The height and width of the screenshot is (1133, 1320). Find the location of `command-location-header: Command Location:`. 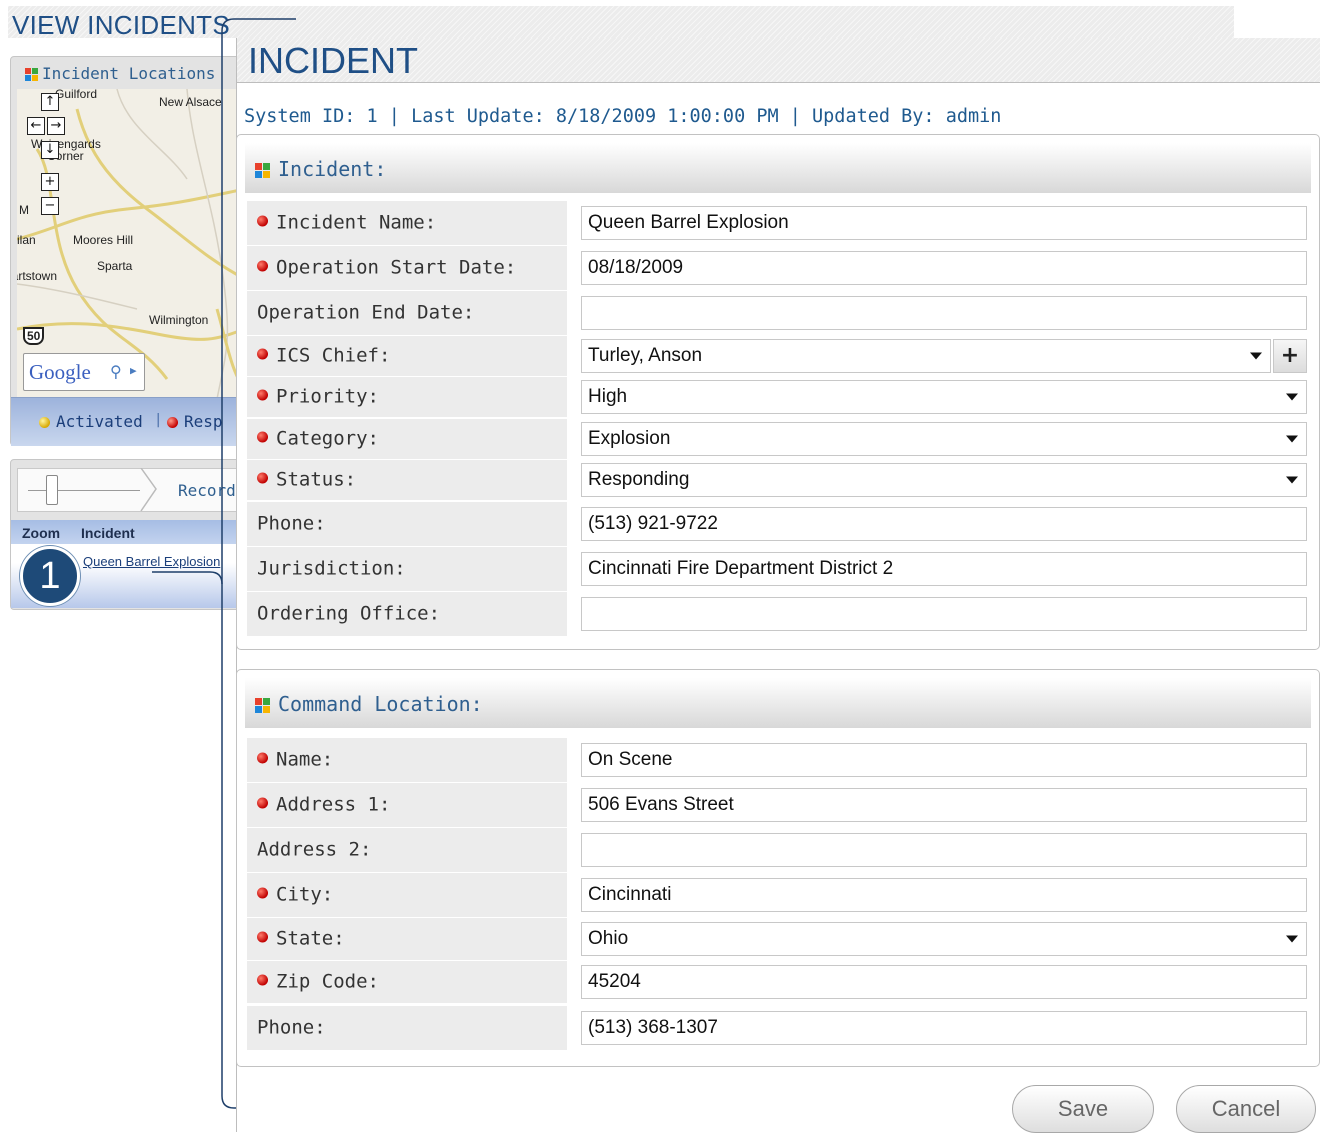

command-location-header: Command Location: is located at coordinates (778, 703).